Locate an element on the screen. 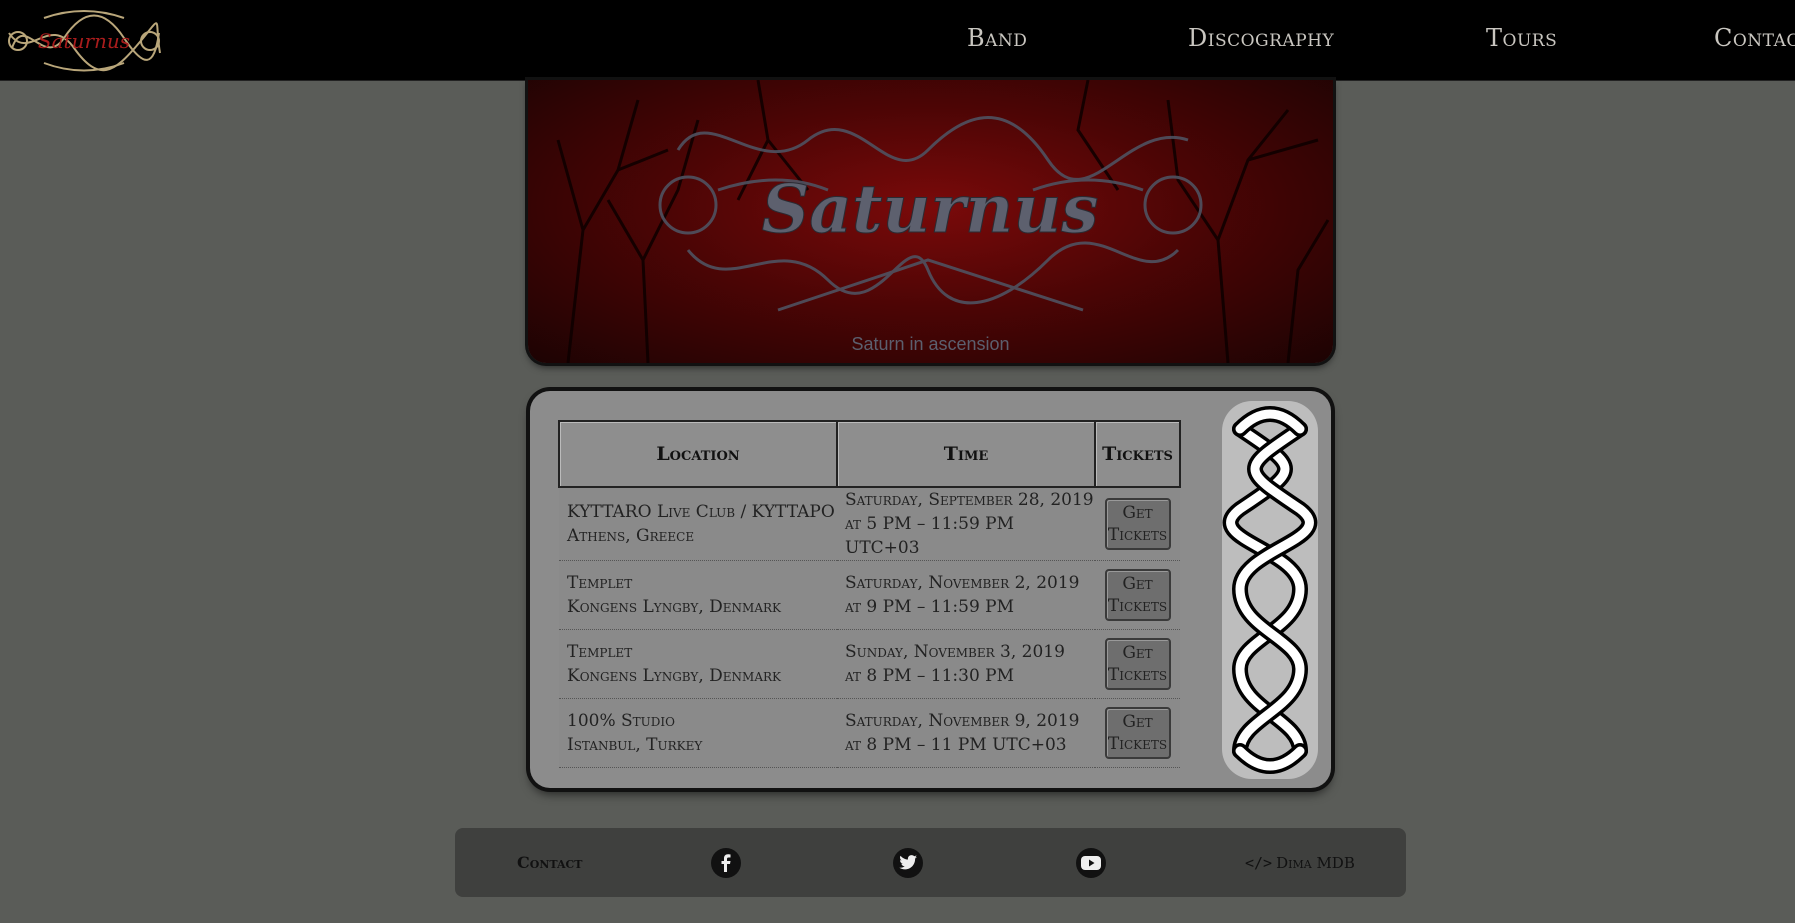 The height and width of the screenshot is (923, 1795). youtube-icon is located at coordinates (1091, 862).